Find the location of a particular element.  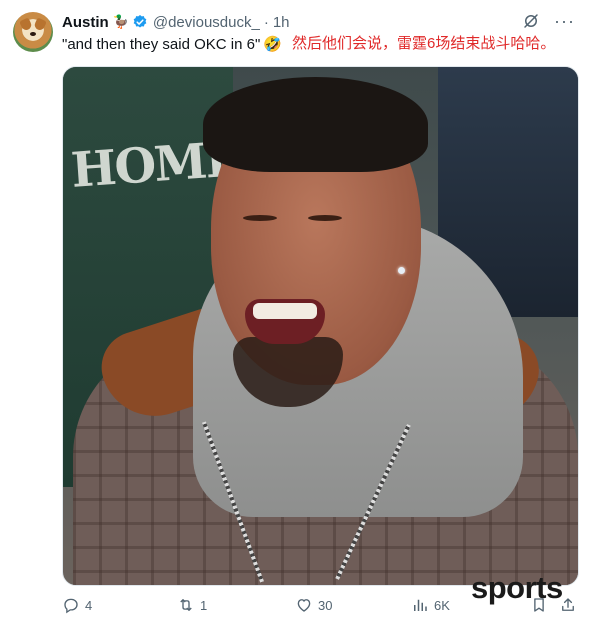

laughing-emoji: 🤣 is located at coordinates (272, 44).